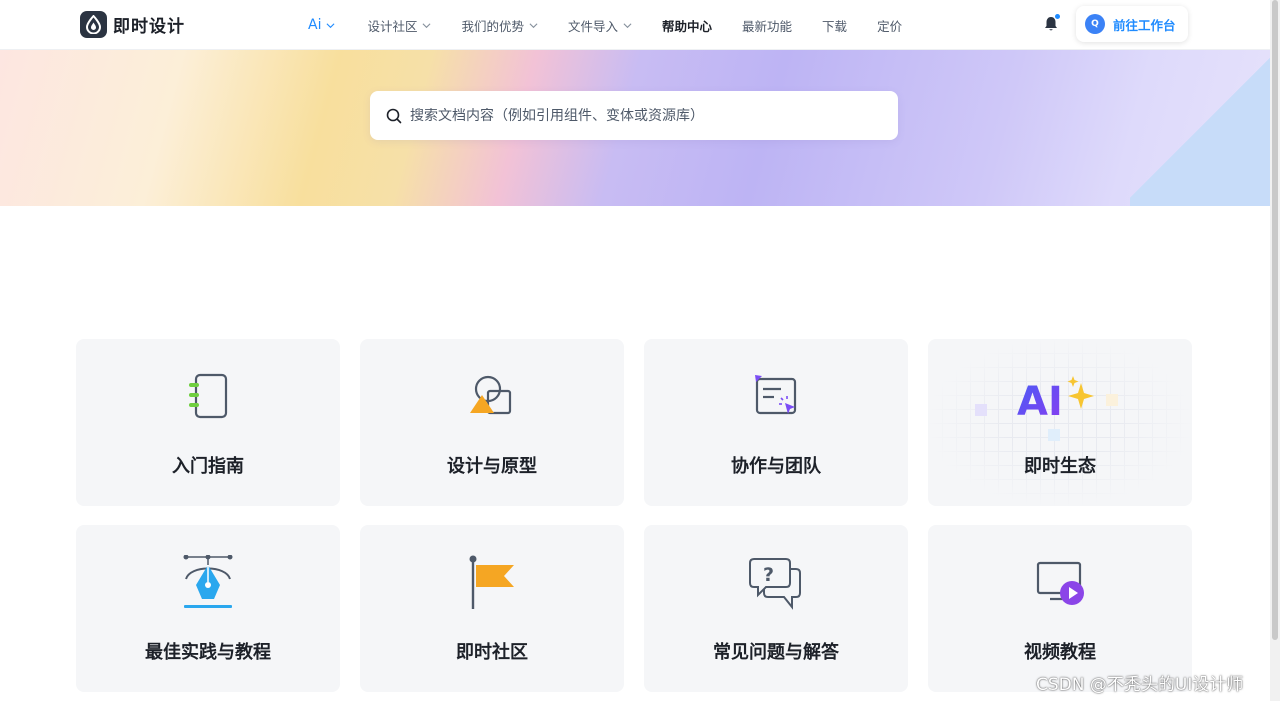 The height and width of the screenshot is (701, 1280). I want to click on collaboration-icon, so click(776, 397).